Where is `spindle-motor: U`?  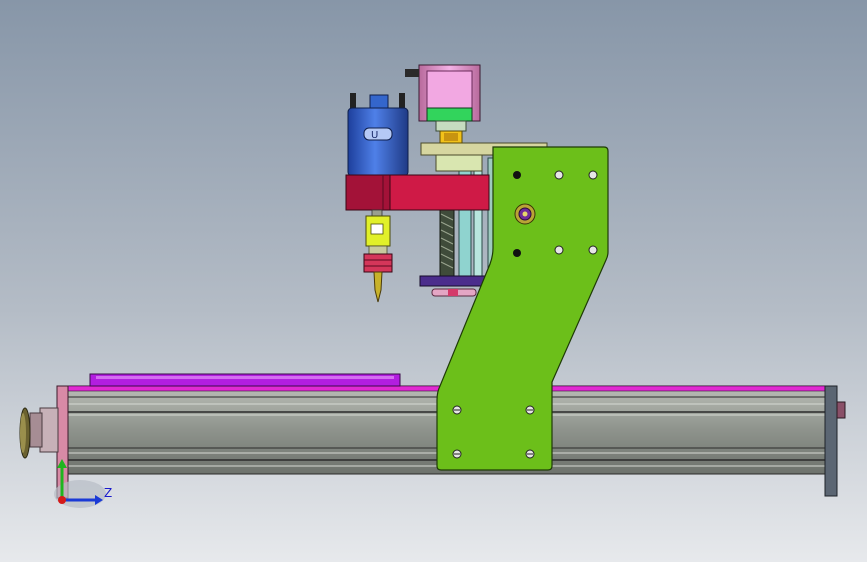 spindle-motor: U is located at coordinates (378, 135).